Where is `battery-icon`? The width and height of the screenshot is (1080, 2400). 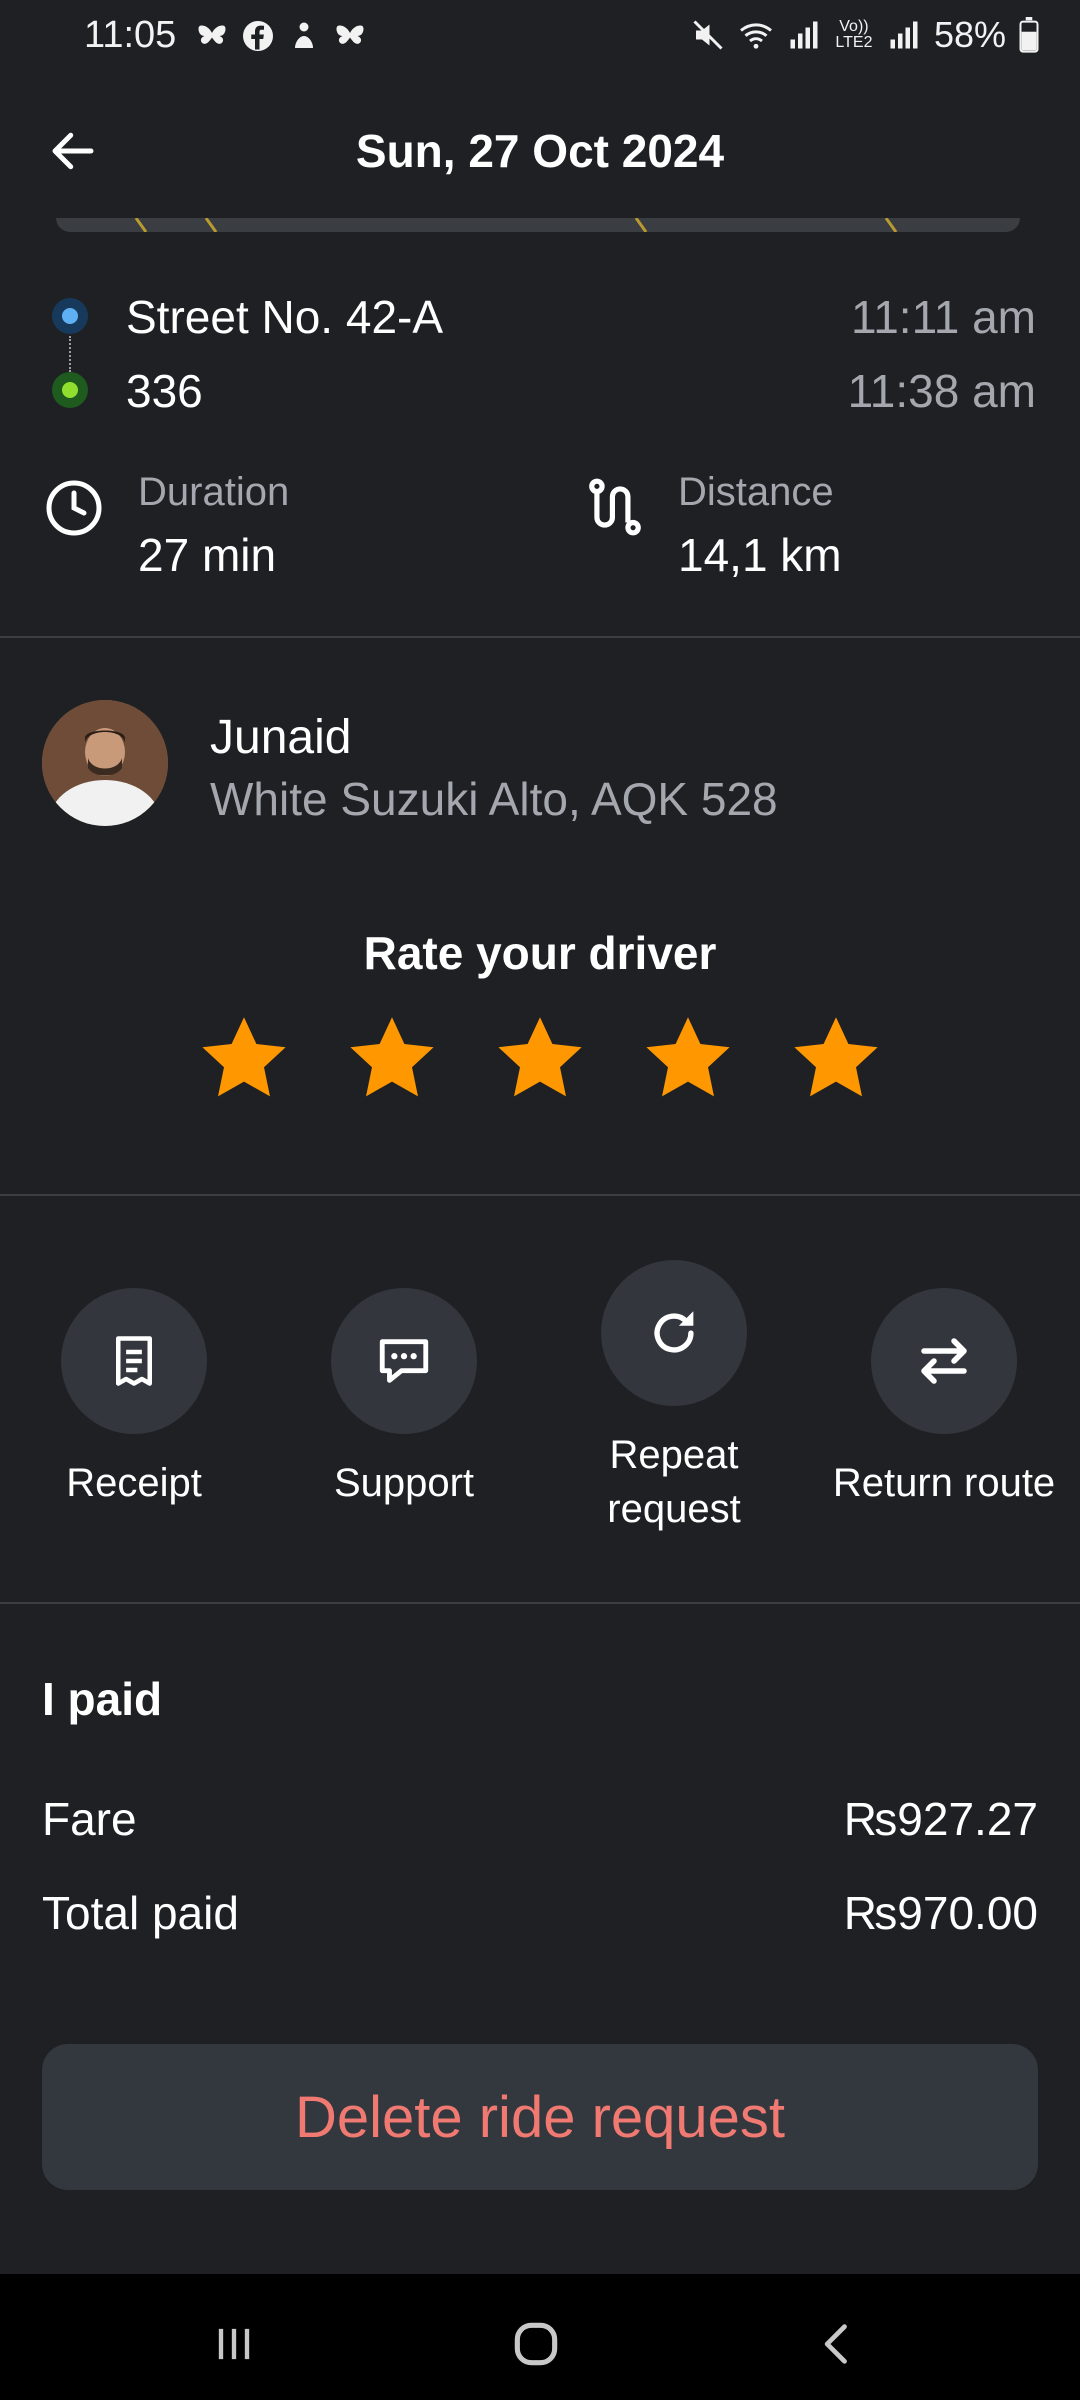 battery-icon is located at coordinates (1029, 35).